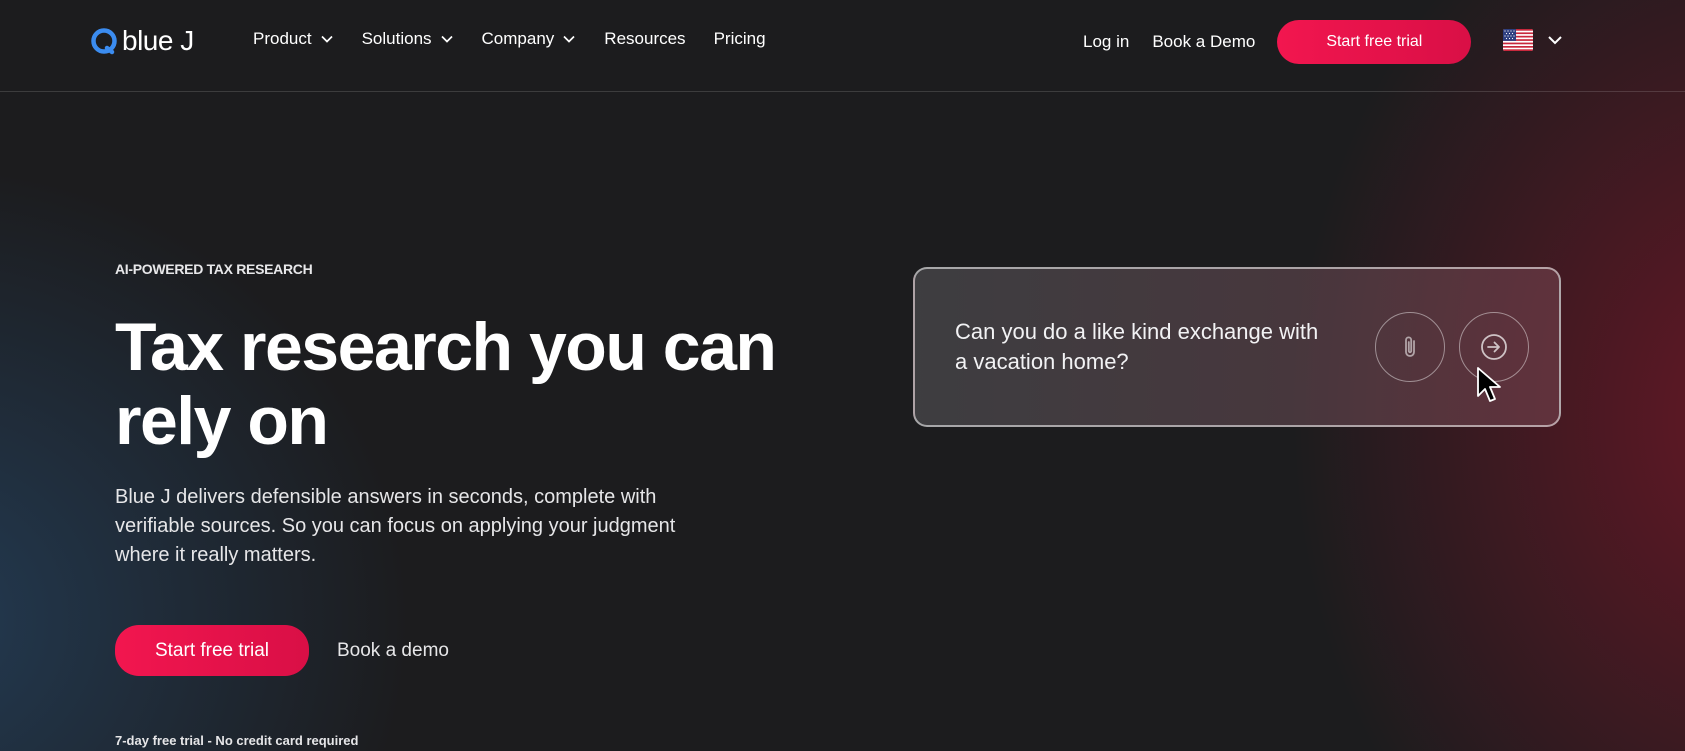  I want to click on hero-book-demo-link: Book a demo, so click(393, 651).